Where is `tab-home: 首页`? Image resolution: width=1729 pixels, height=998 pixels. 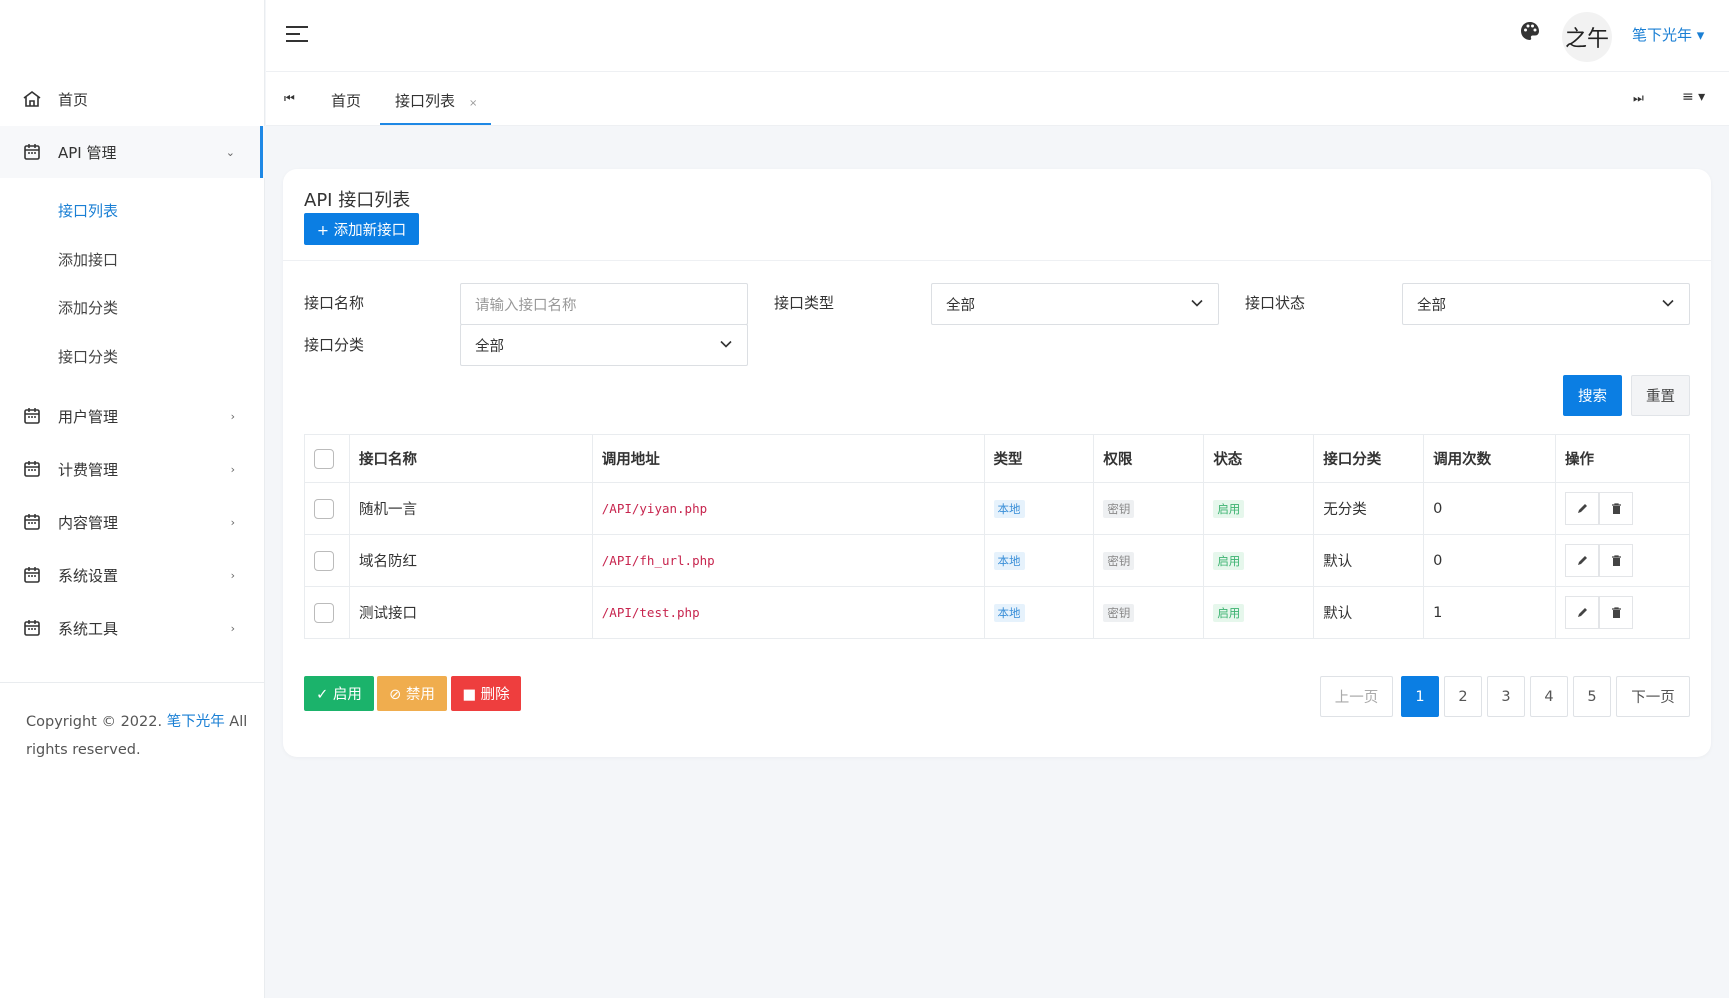
tab-home: 首页 is located at coordinates (346, 100).